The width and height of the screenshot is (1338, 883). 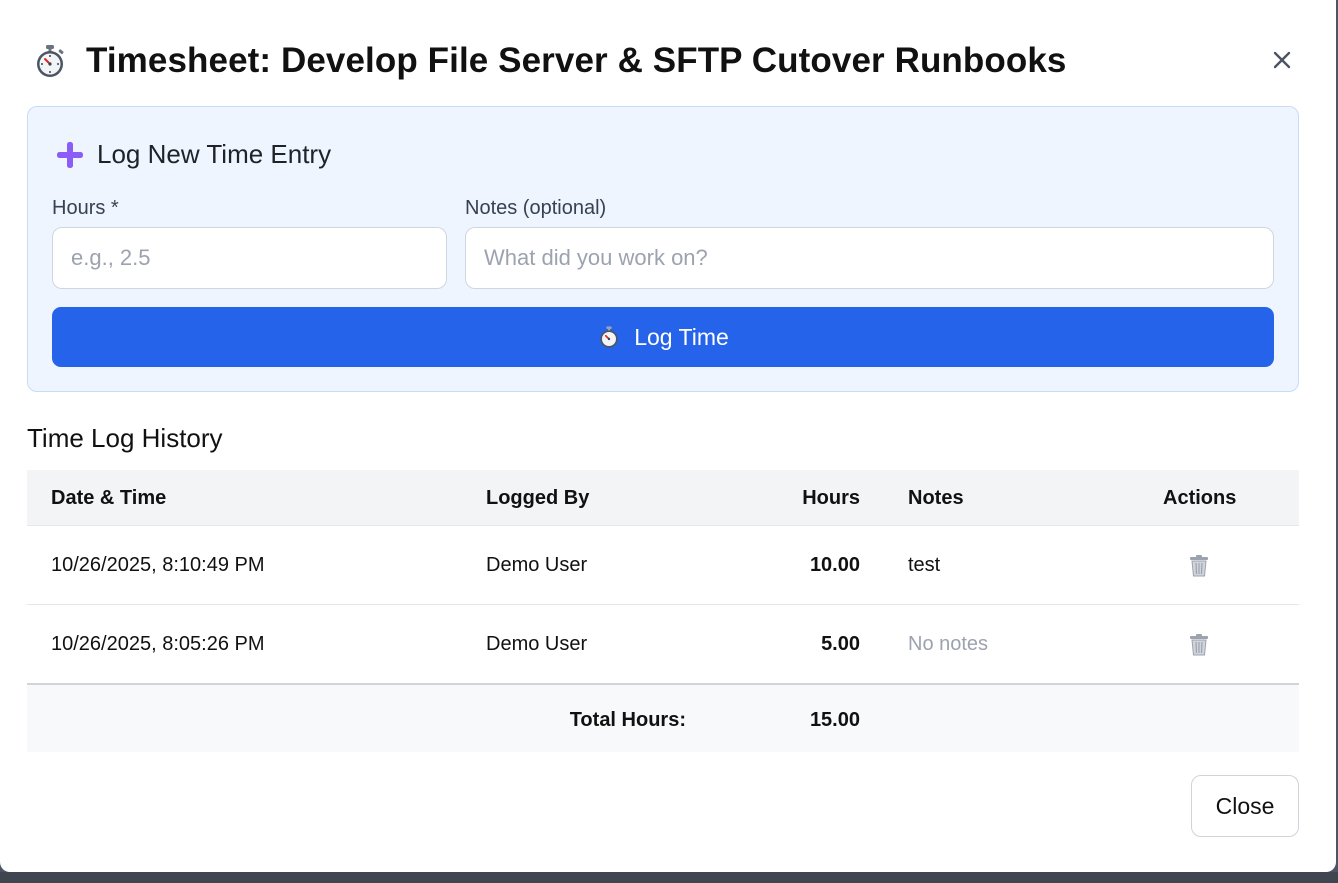 I want to click on notes-input, so click(x=869, y=258).